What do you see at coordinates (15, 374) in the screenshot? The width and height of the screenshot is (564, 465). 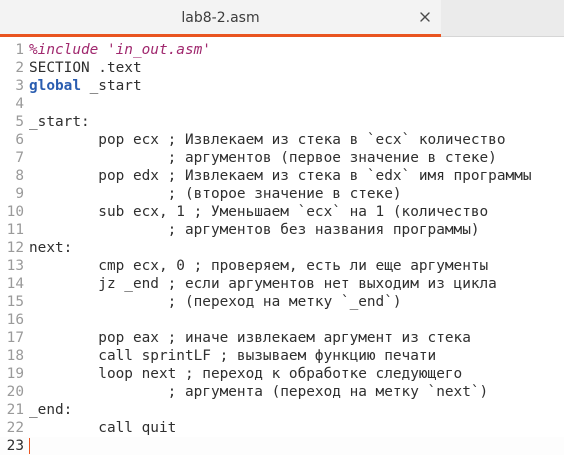 I see `line-number: 19` at bounding box center [15, 374].